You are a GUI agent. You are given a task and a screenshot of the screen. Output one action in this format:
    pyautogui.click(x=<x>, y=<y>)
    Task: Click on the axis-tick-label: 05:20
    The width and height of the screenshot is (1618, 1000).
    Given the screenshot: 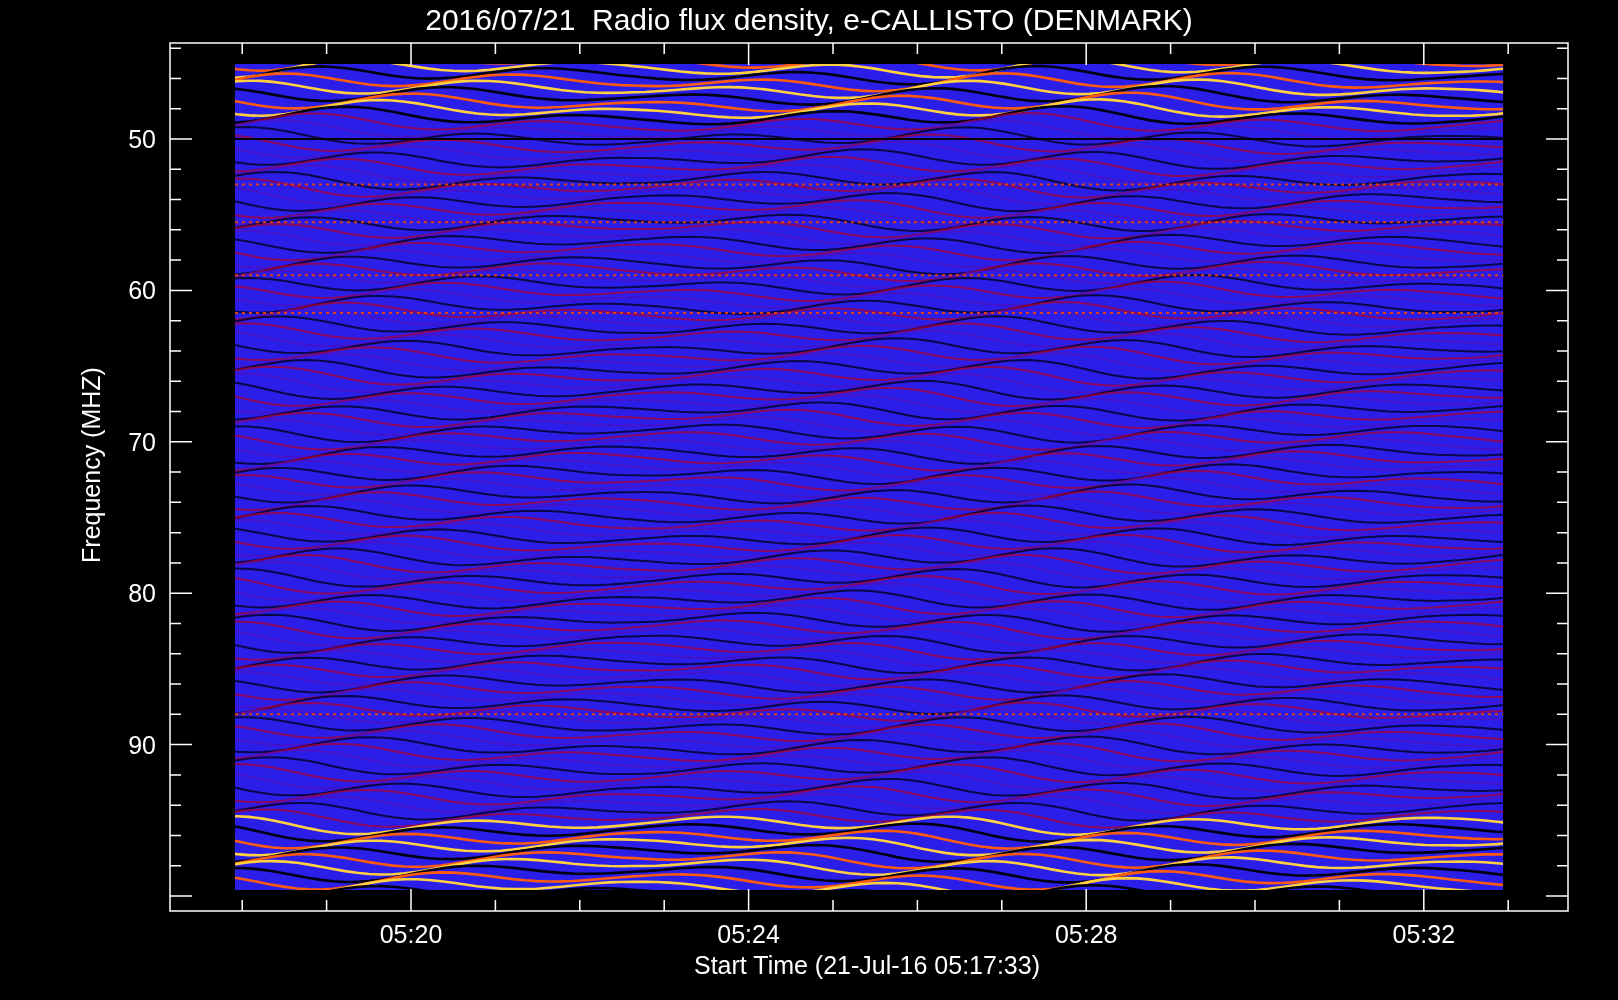 What is the action you would take?
    pyautogui.click(x=411, y=934)
    